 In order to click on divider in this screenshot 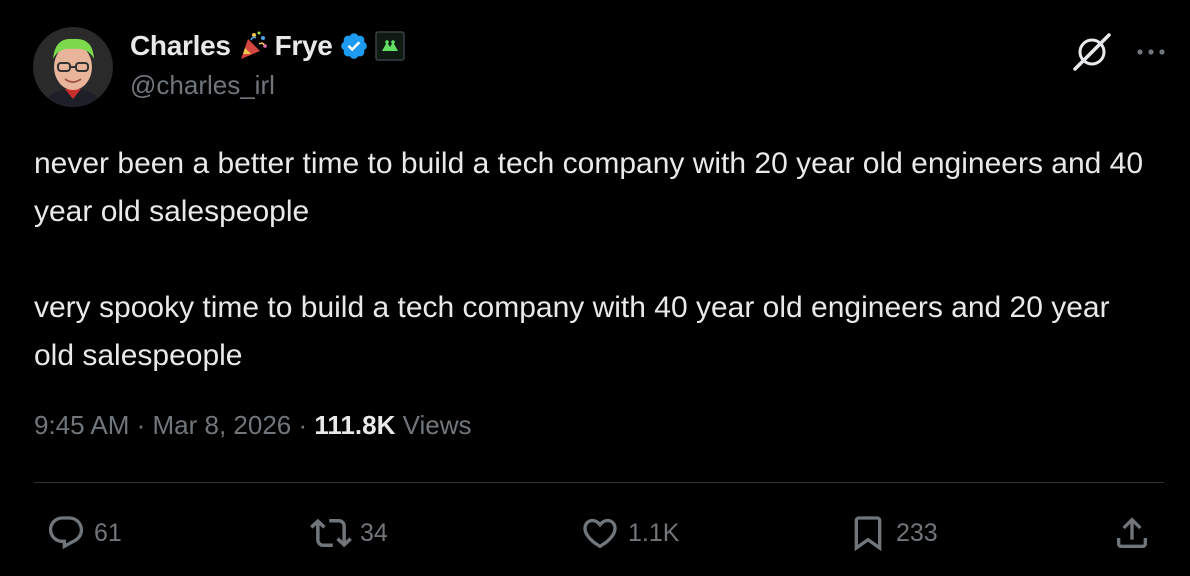, I will do `click(599, 482)`.